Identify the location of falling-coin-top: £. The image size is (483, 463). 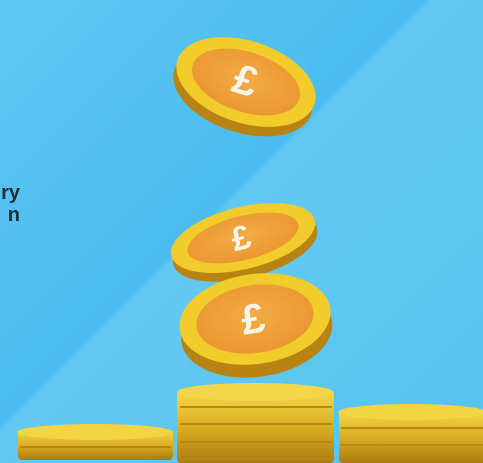
(244, 87).